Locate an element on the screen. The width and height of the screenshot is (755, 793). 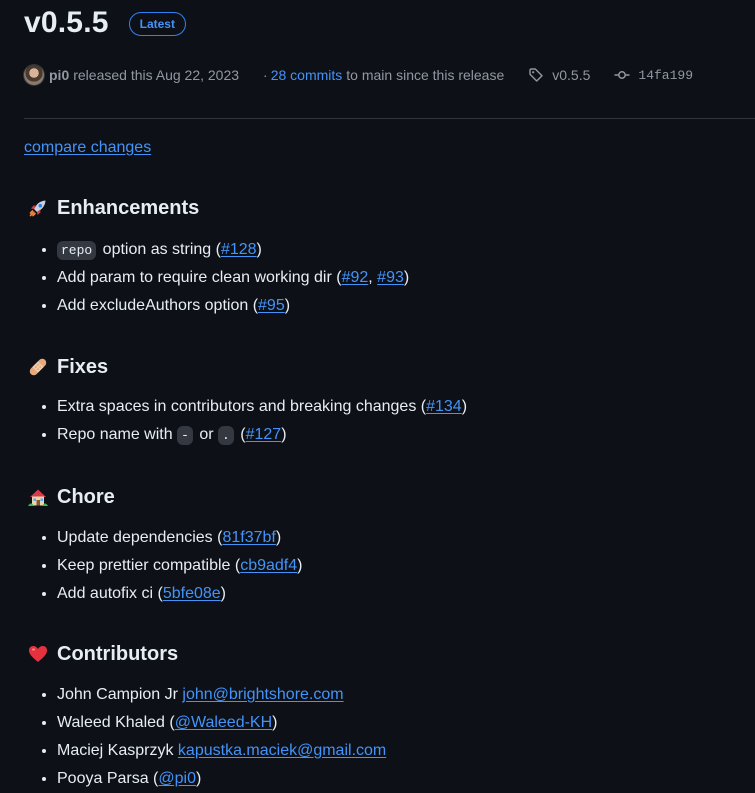
tag-name: v0.5.5 is located at coordinates (571, 75).